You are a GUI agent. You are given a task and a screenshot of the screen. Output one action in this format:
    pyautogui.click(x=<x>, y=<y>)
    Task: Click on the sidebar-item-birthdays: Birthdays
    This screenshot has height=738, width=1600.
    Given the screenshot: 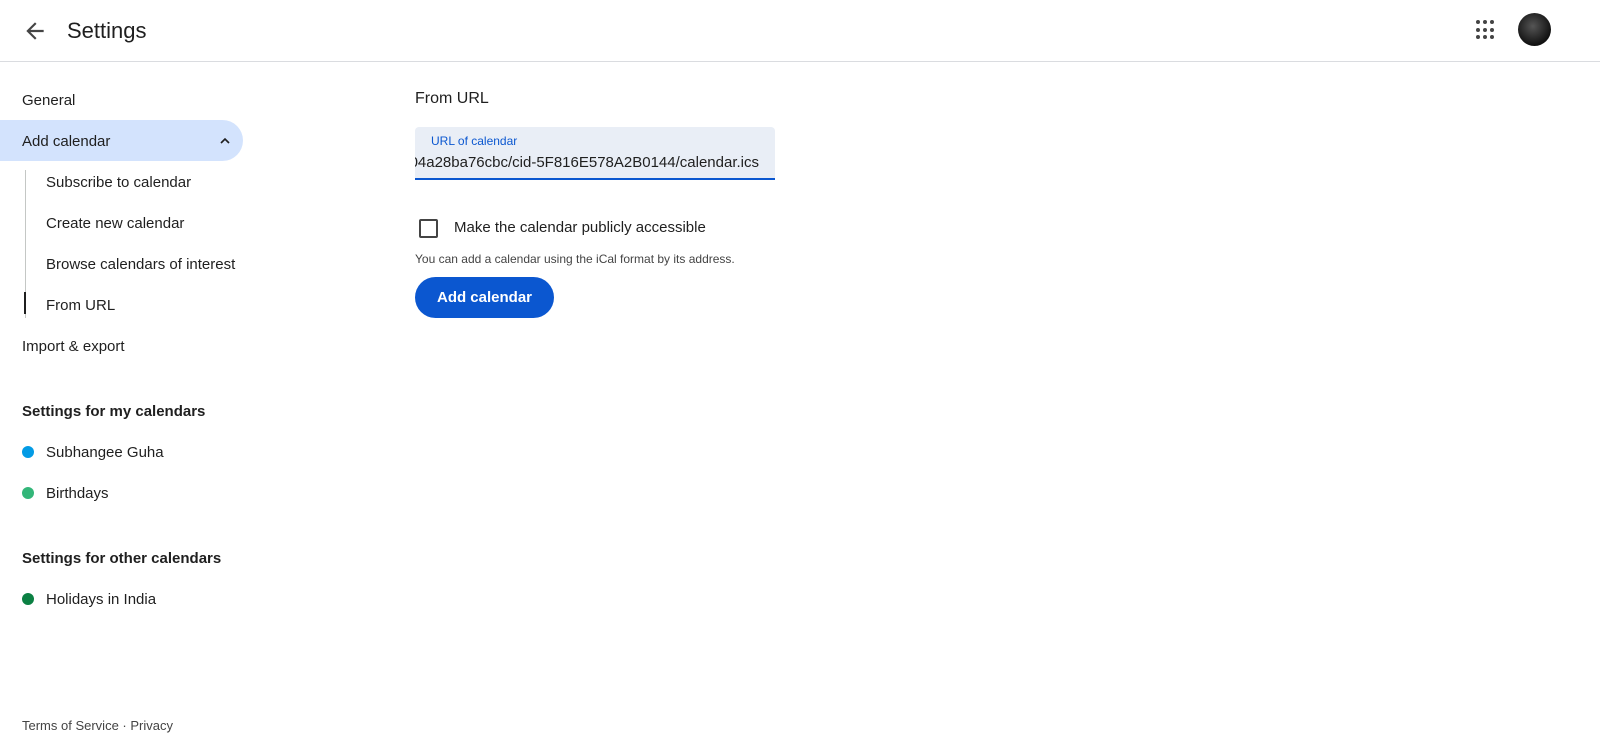 What is the action you would take?
    pyautogui.click(x=77, y=493)
    